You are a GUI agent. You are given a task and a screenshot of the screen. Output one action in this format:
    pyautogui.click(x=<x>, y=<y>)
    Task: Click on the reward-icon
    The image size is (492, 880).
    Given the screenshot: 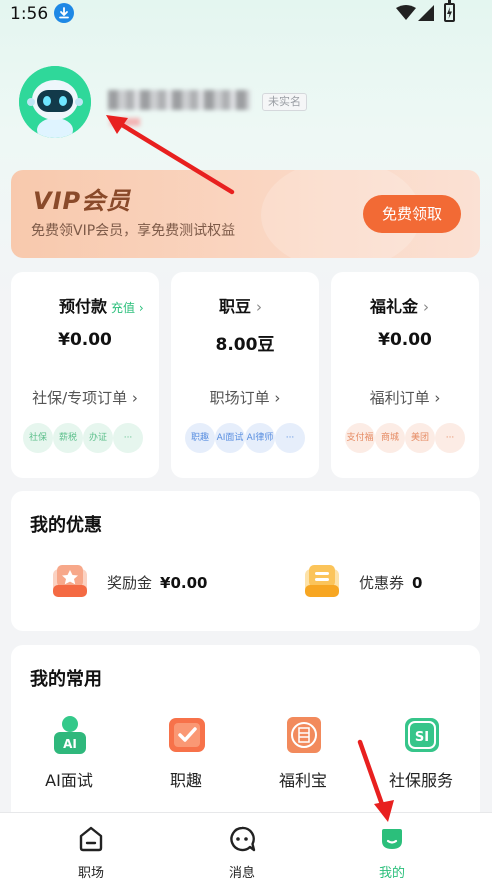 What is the action you would take?
    pyautogui.click(x=70, y=581)
    